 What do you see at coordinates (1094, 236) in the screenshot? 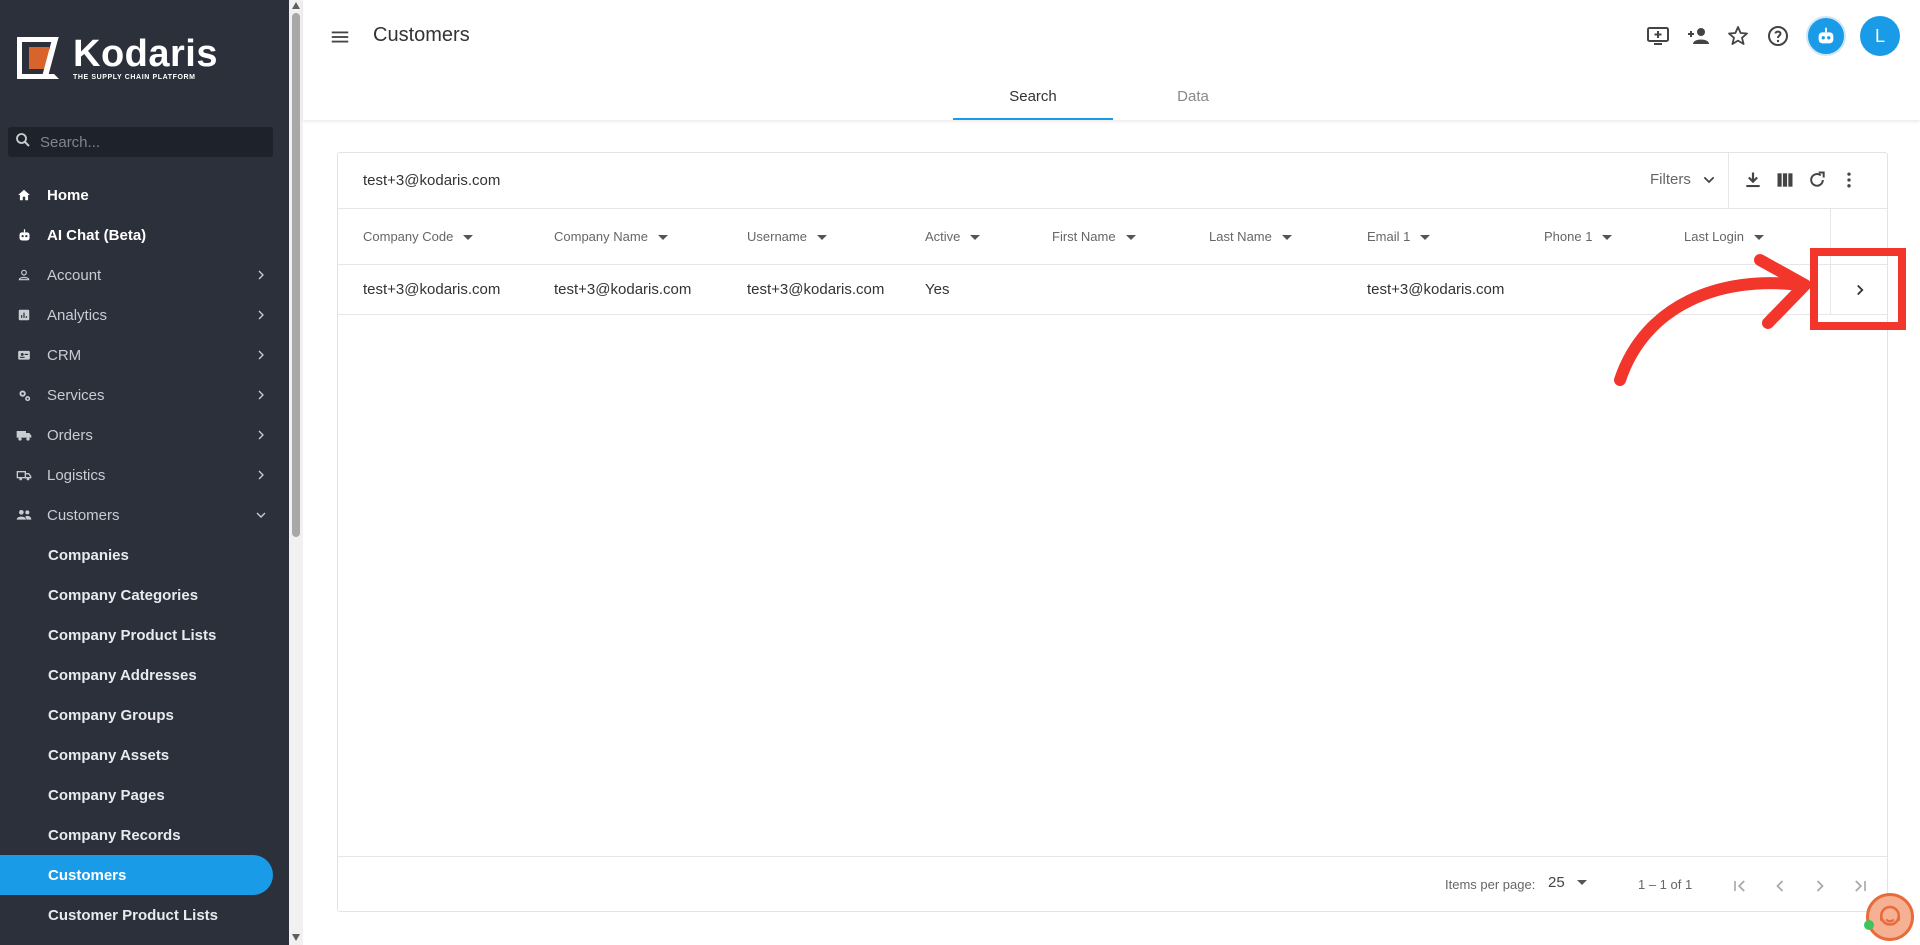
I see `column-header-first-name: First Name` at bounding box center [1094, 236].